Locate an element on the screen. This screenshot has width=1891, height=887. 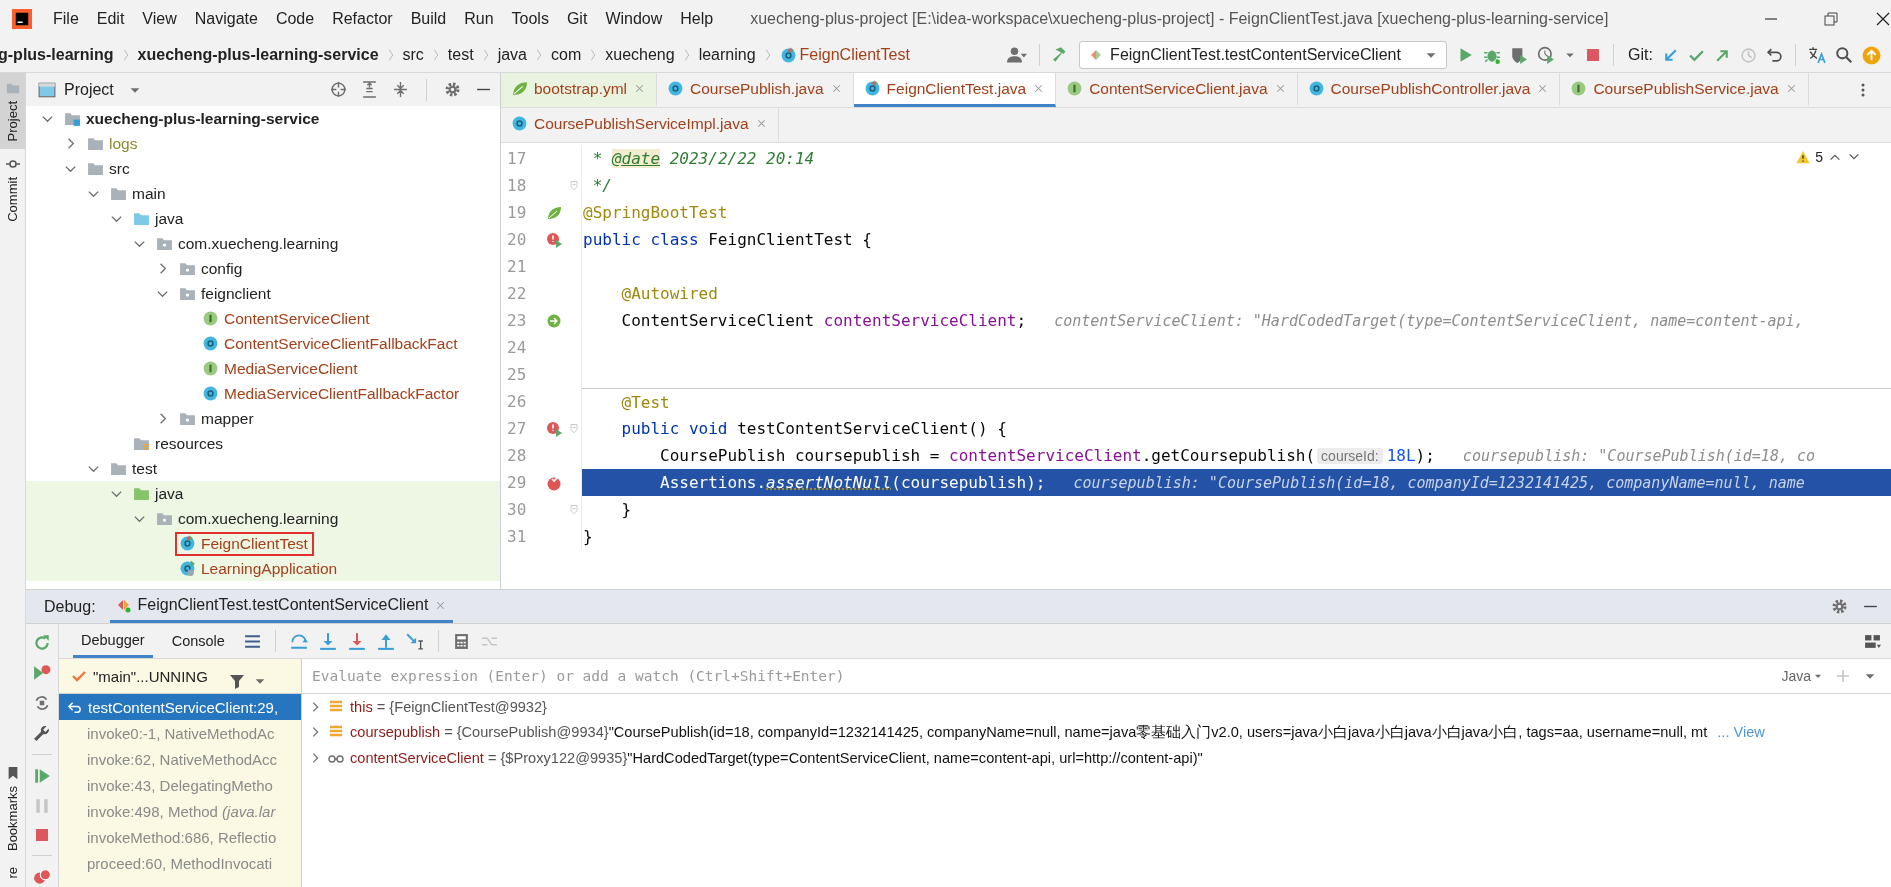
breadcrumb-item: xuecheng-plus-learning-service is located at coordinates (258, 55).